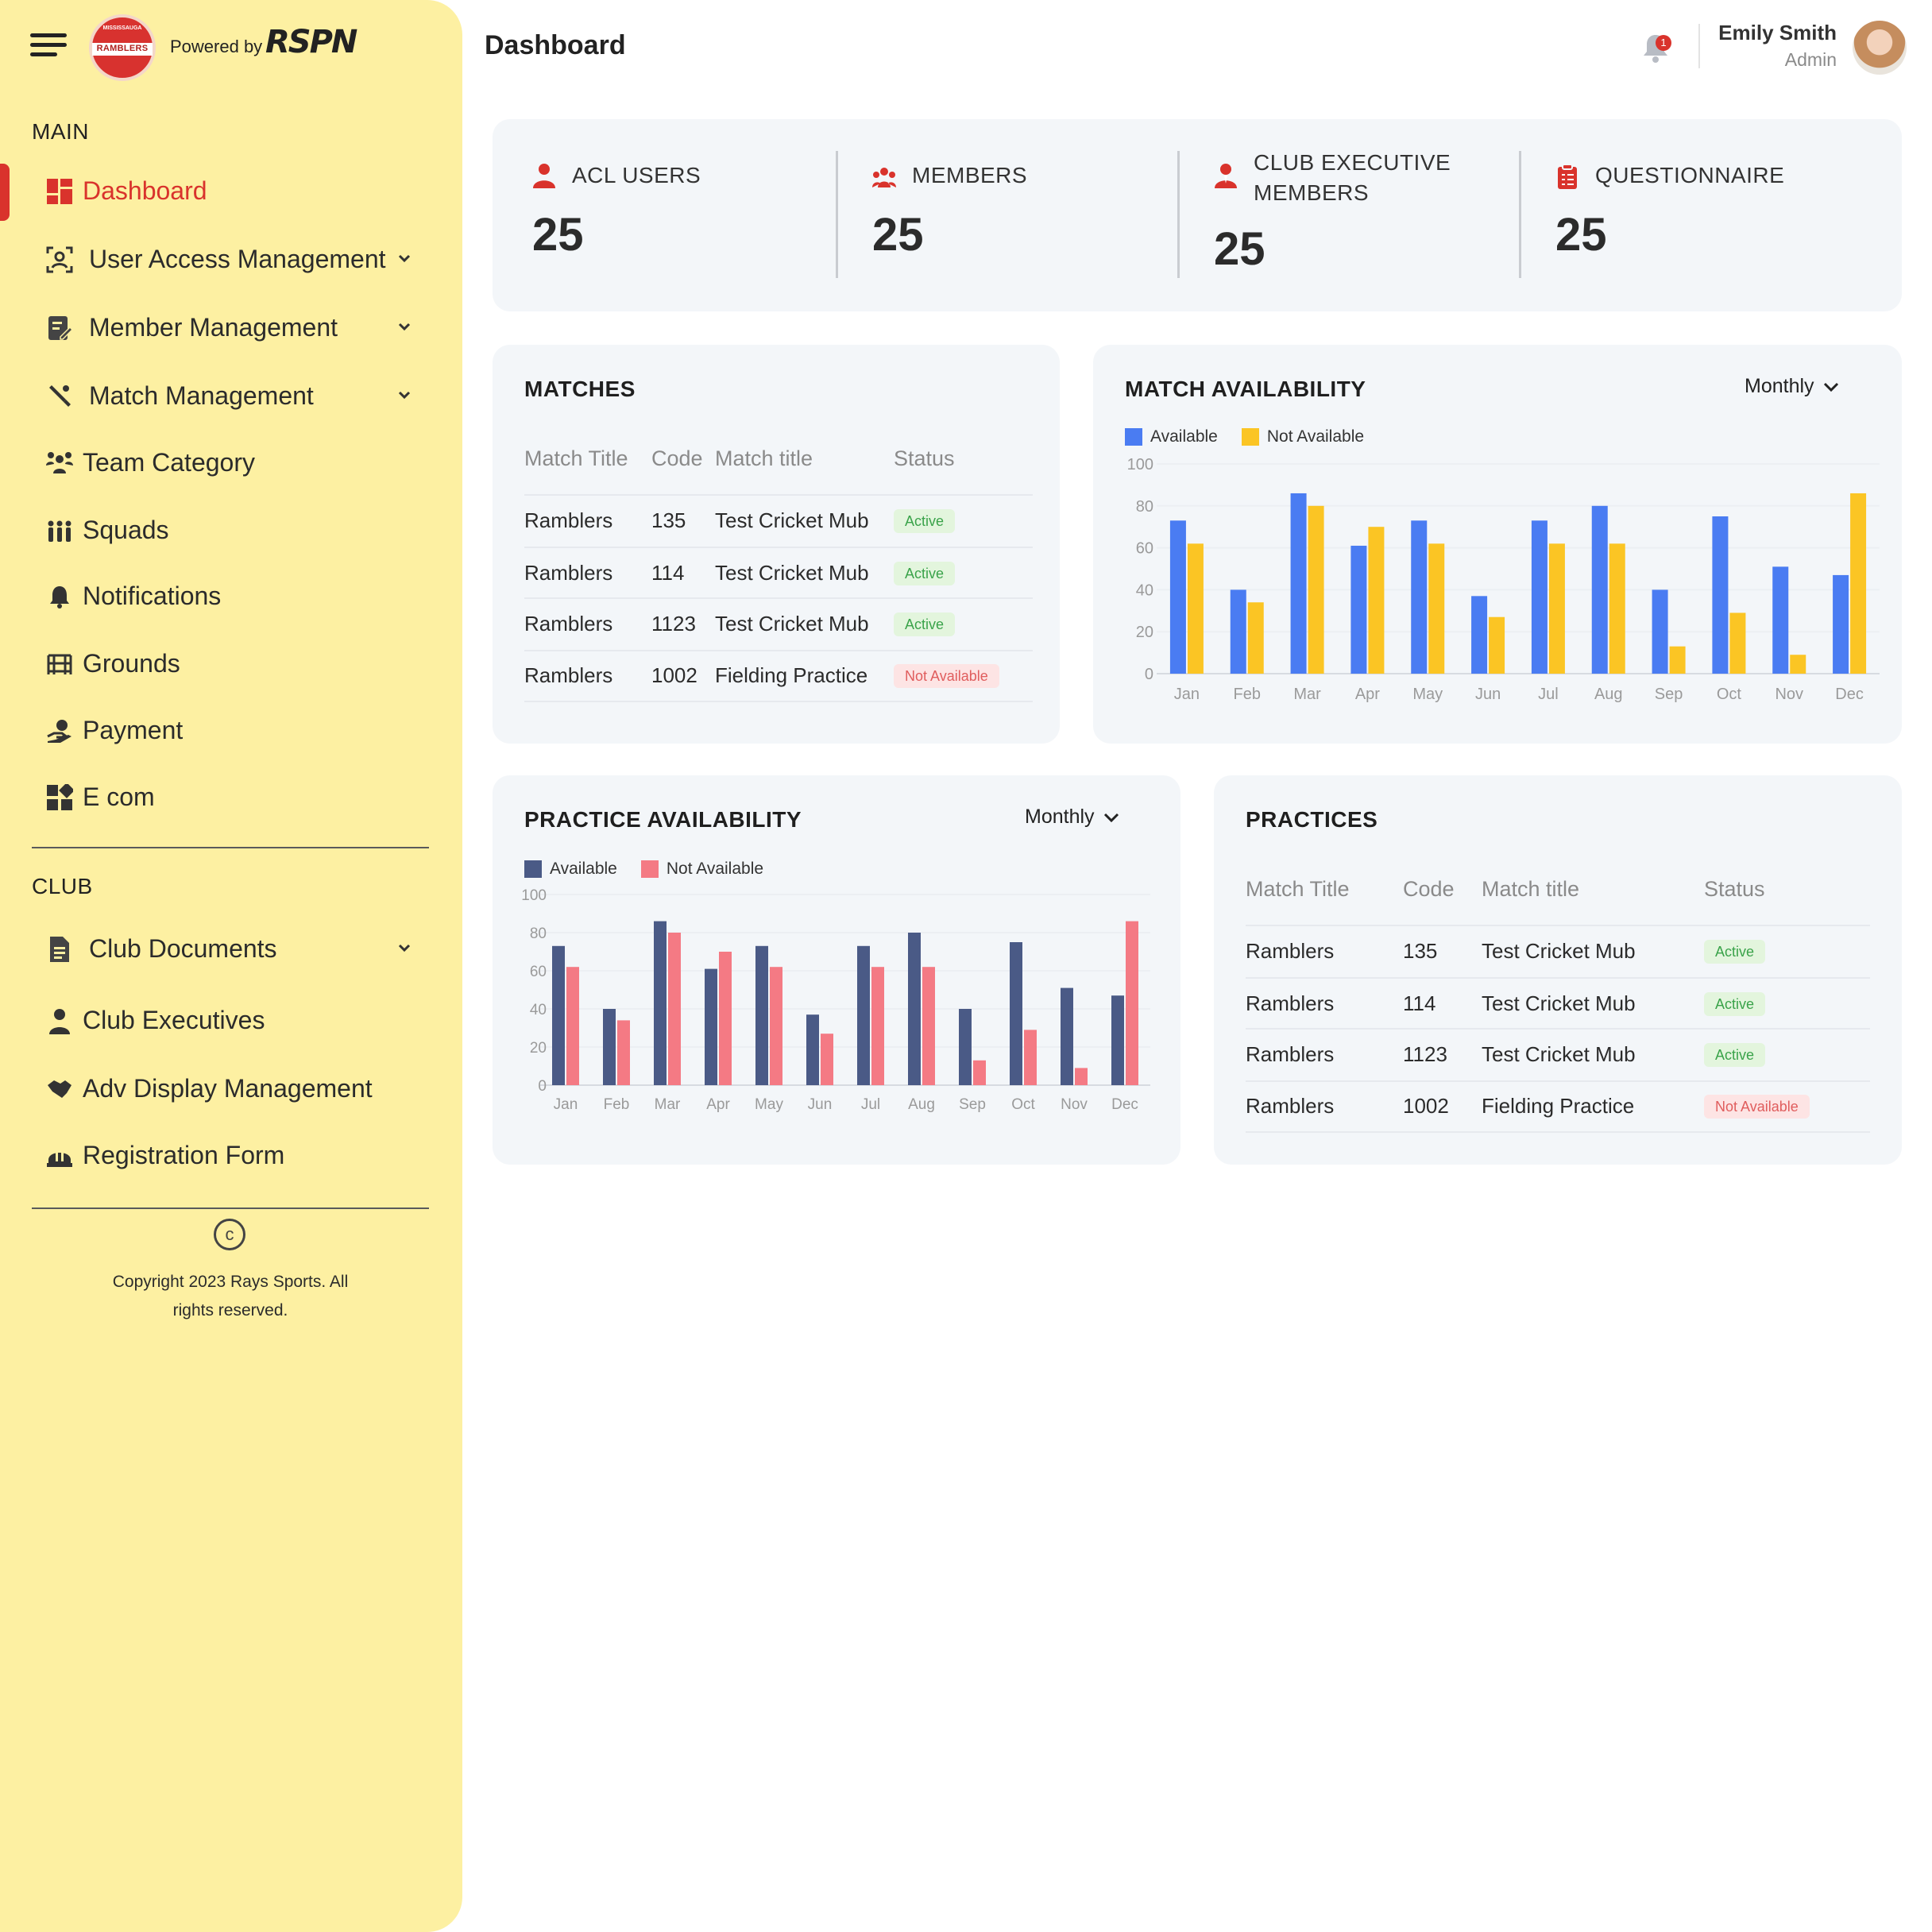 This screenshot has height=1932, width=1932. I want to click on sidebar-item-team-category: Team Category, so click(222, 460).